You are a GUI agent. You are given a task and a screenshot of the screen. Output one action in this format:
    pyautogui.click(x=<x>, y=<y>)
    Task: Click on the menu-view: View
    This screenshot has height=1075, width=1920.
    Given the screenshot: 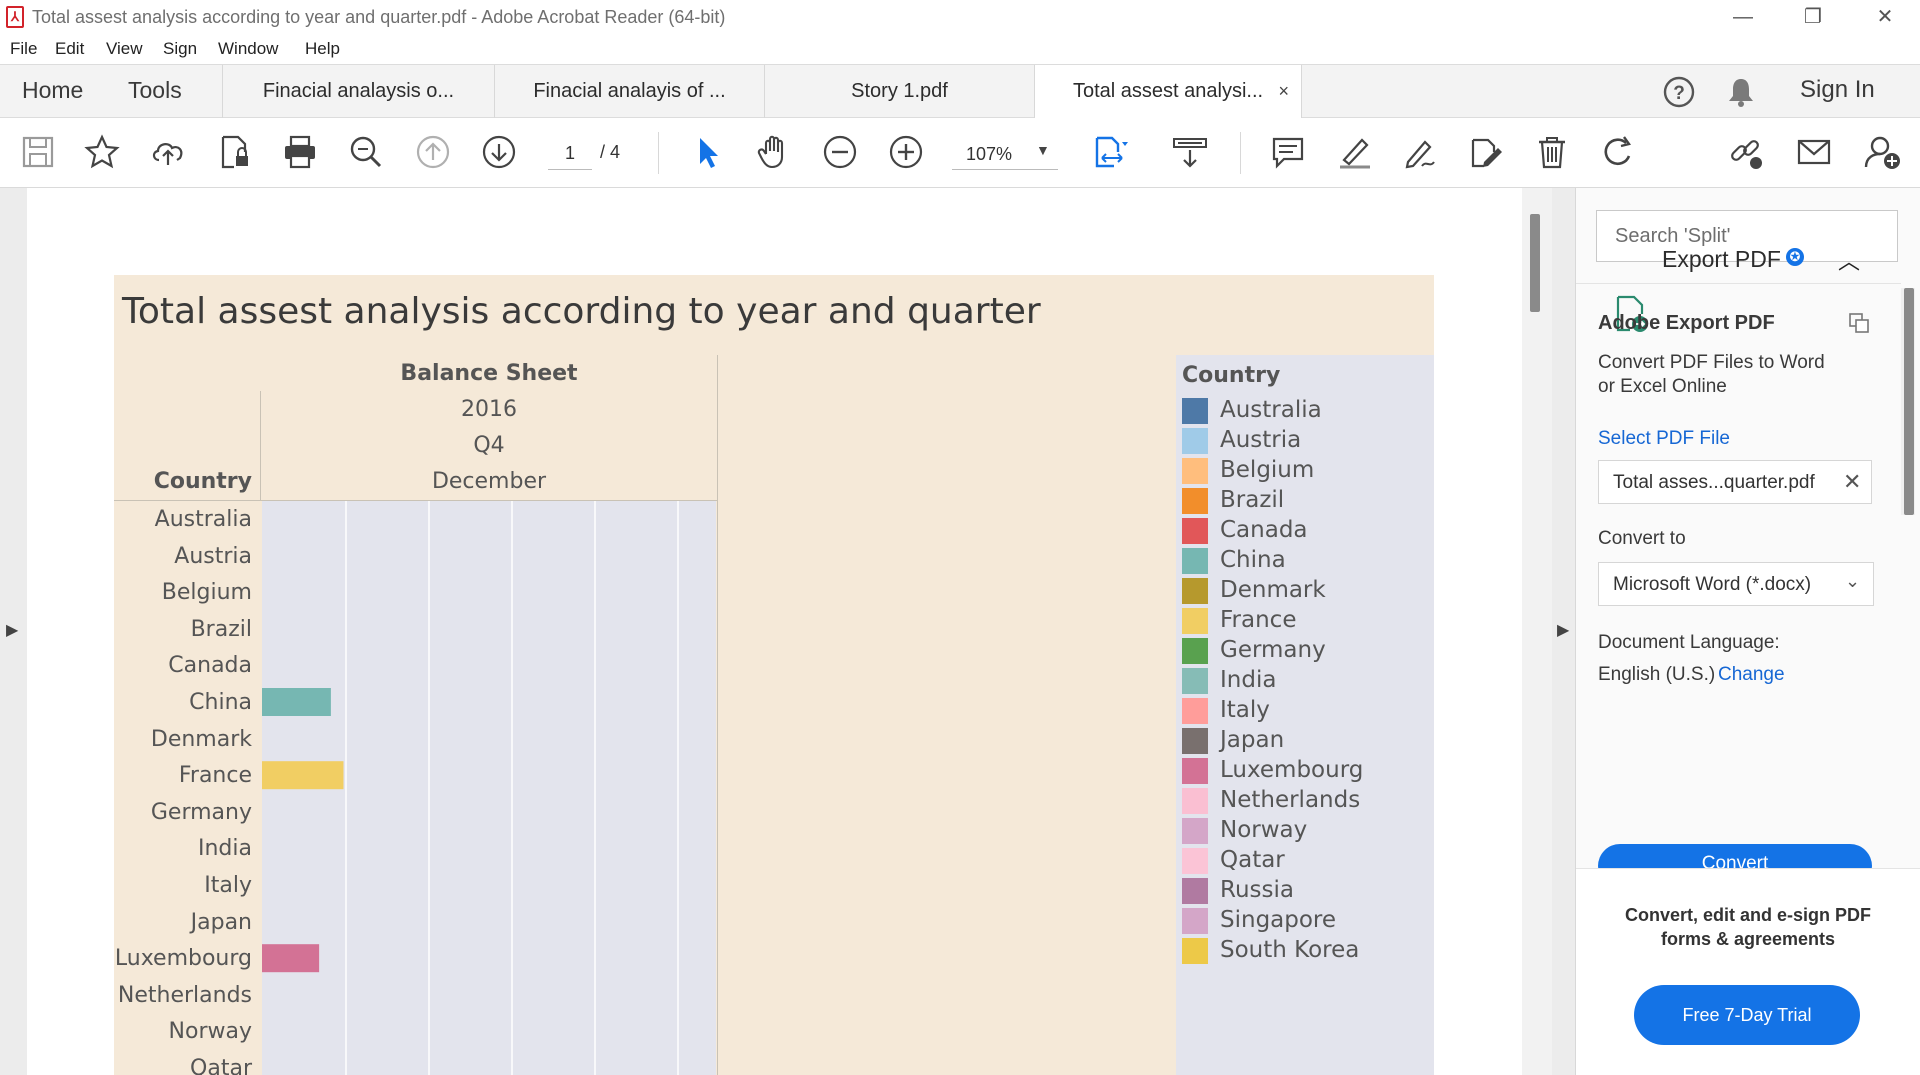 What is the action you would take?
    pyautogui.click(x=124, y=49)
    